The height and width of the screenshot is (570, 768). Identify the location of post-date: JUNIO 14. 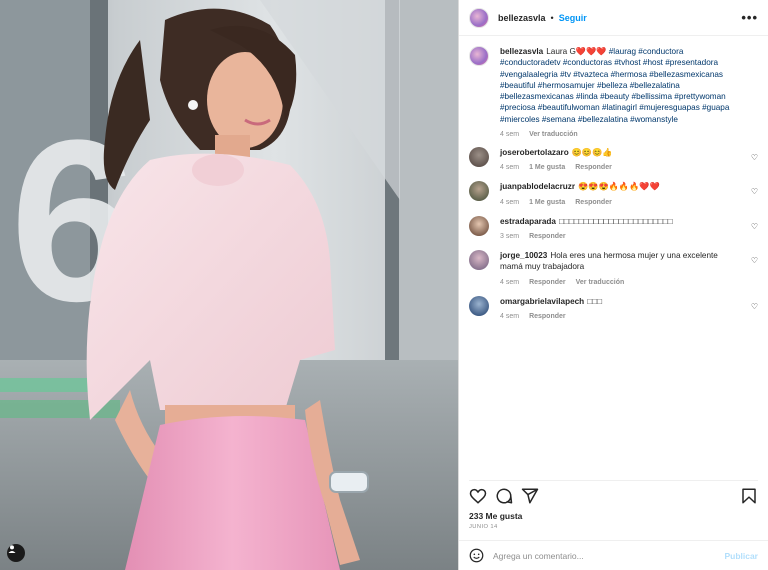
(483, 527).